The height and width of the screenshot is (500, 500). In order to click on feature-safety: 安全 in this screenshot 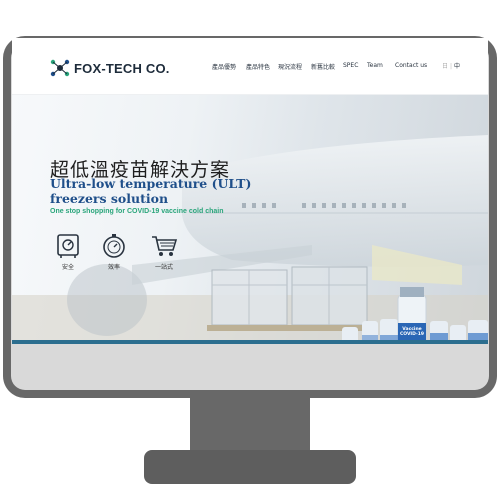, I will do `click(68, 251)`.